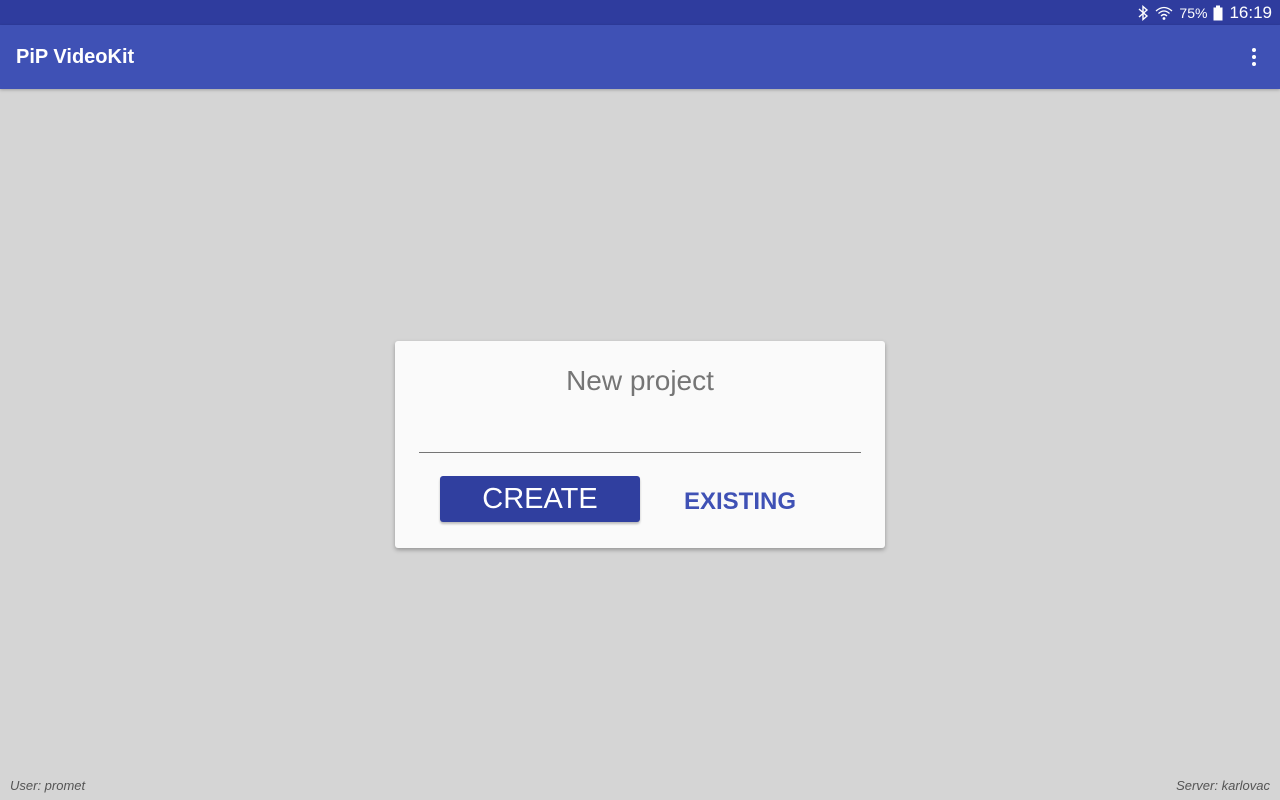 This screenshot has height=800, width=1280. I want to click on status-clock: 16:19, so click(1250, 12).